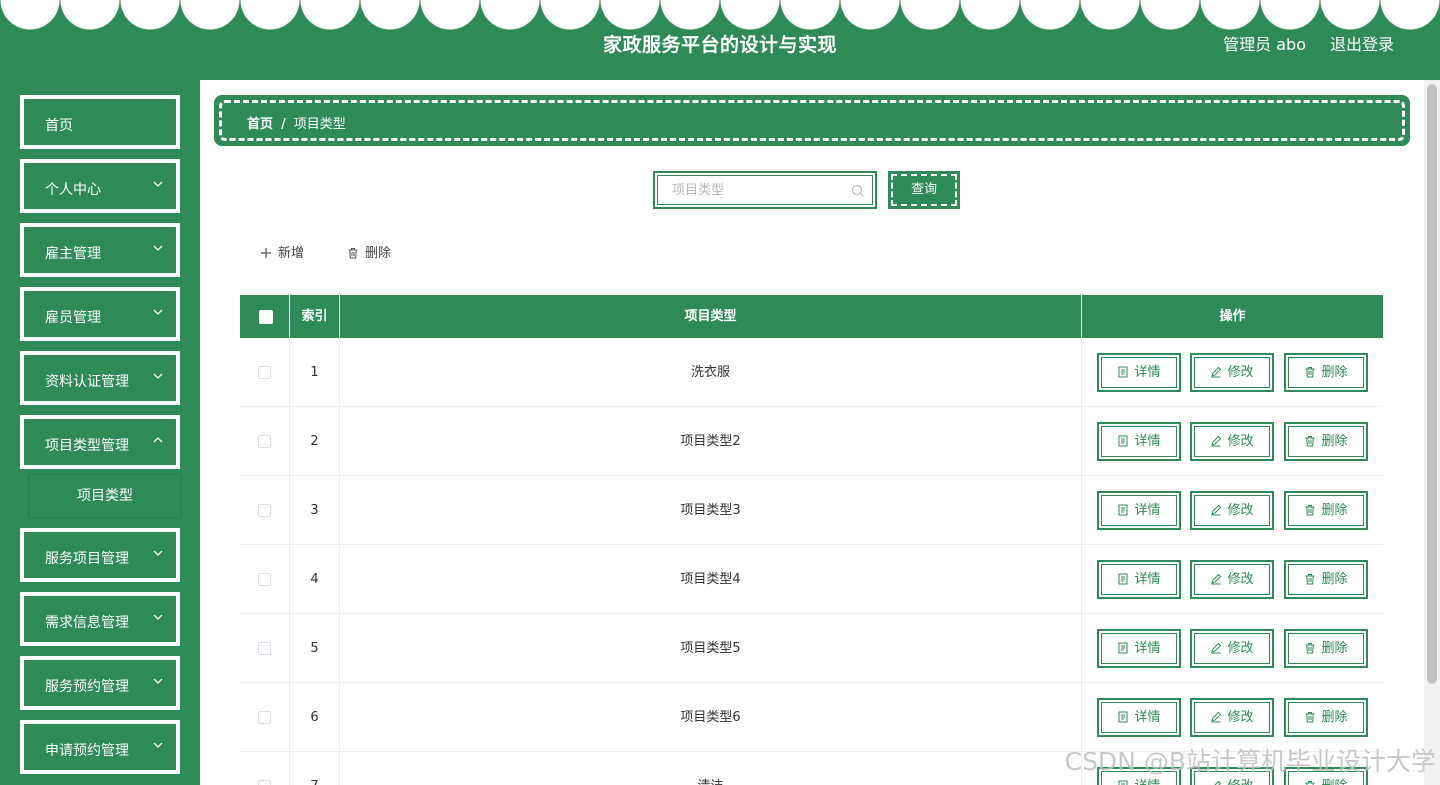 The image size is (1440, 785). I want to click on select-all-checkbox, so click(266, 317).